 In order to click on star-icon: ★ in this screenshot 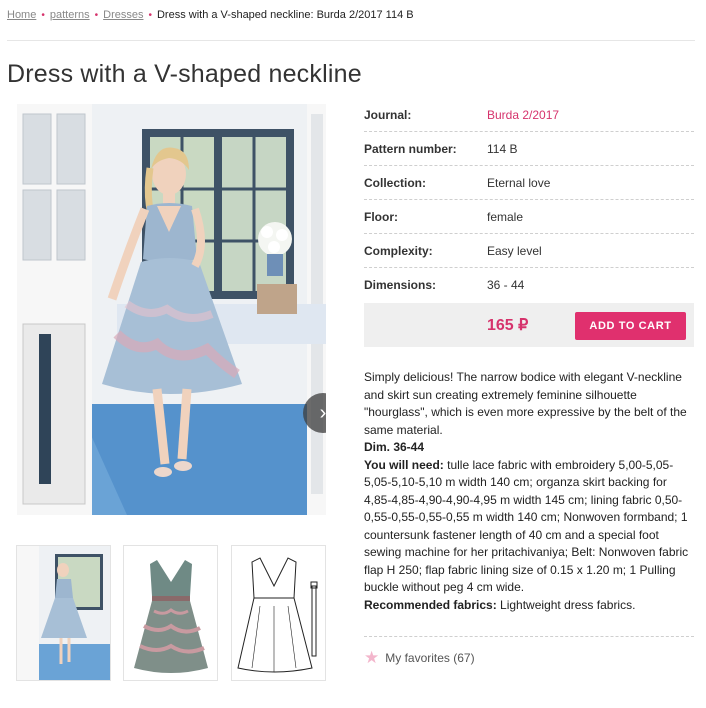, I will do `click(372, 657)`.